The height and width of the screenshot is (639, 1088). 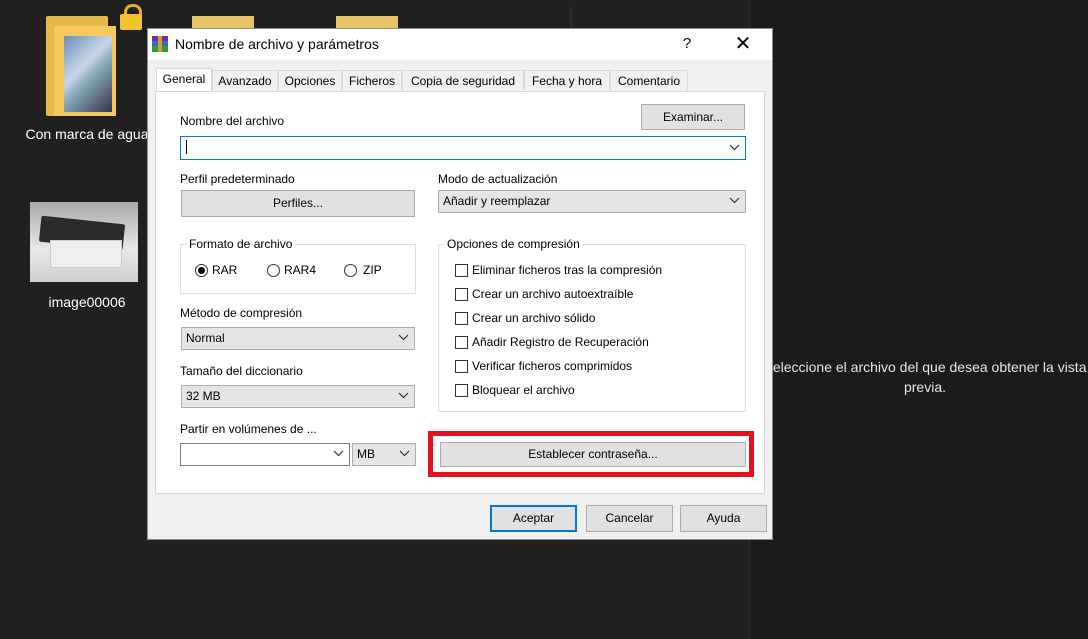 I want to click on text-caret, so click(x=186, y=147).